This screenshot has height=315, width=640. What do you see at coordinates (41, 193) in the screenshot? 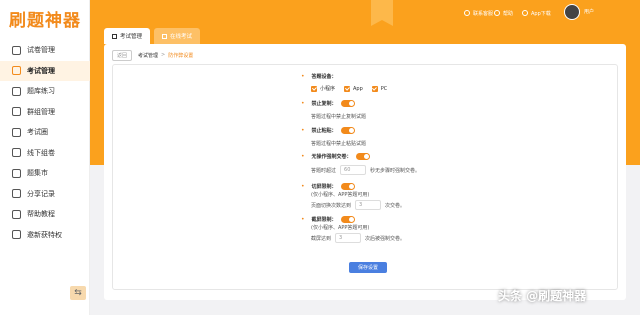
I see `sidebar-item-label: 分享记录` at bounding box center [41, 193].